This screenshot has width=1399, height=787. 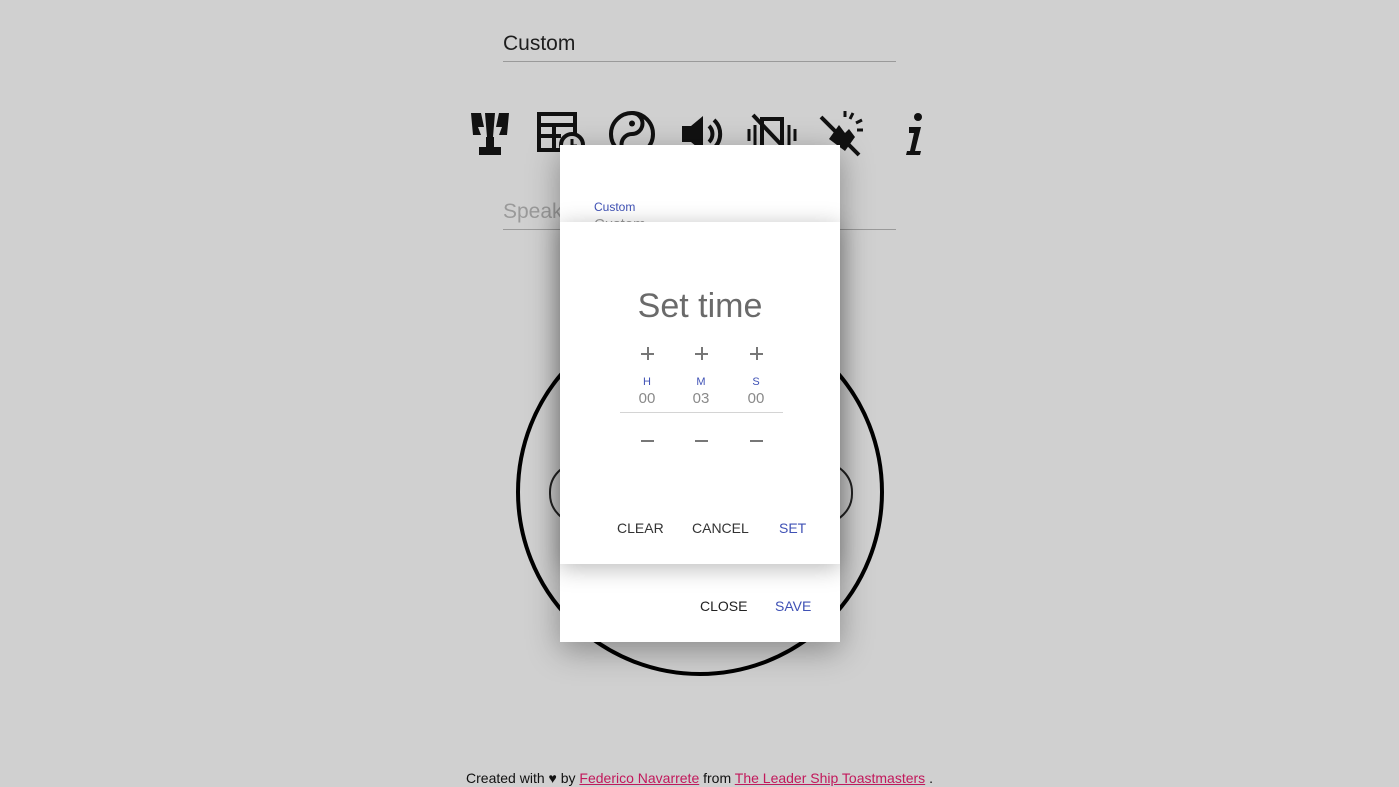 I want to click on set-button: SET, so click(x=792, y=528).